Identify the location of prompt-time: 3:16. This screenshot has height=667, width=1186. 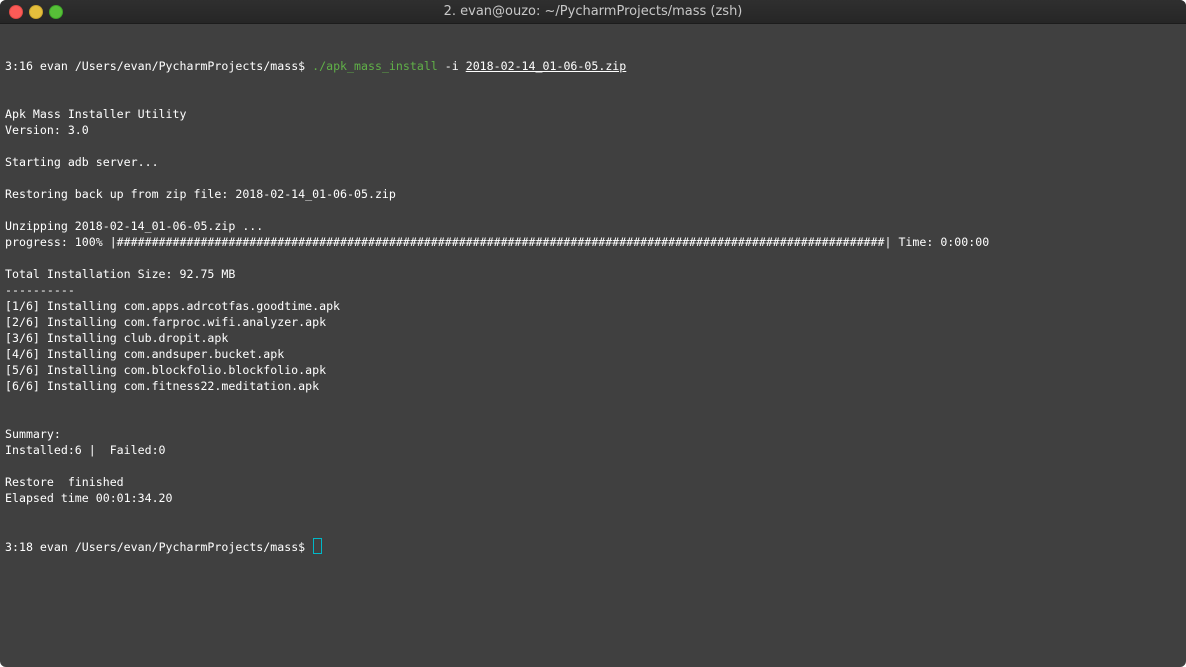
(19, 66).